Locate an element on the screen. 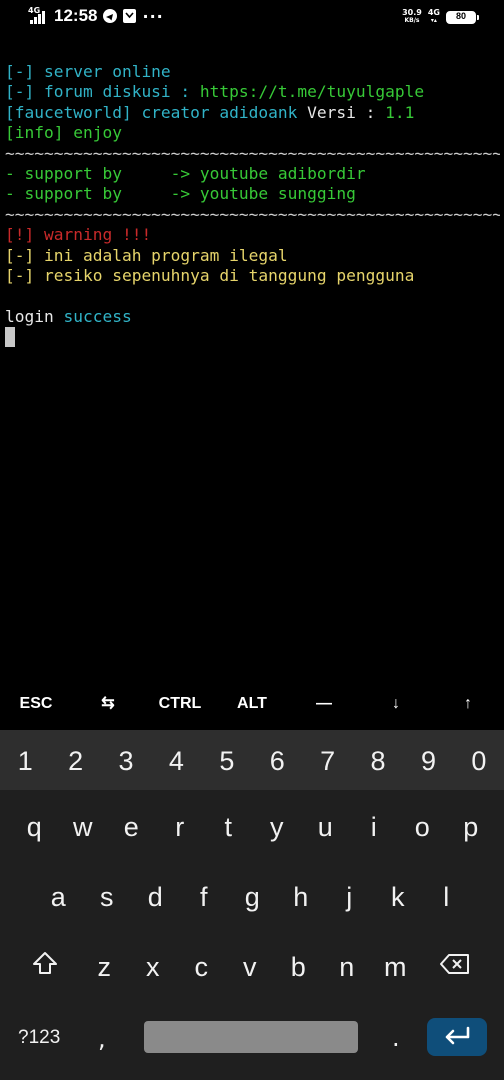 The width and height of the screenshot is (504, 1080). key-h: h is located at coordinates (301, 897).